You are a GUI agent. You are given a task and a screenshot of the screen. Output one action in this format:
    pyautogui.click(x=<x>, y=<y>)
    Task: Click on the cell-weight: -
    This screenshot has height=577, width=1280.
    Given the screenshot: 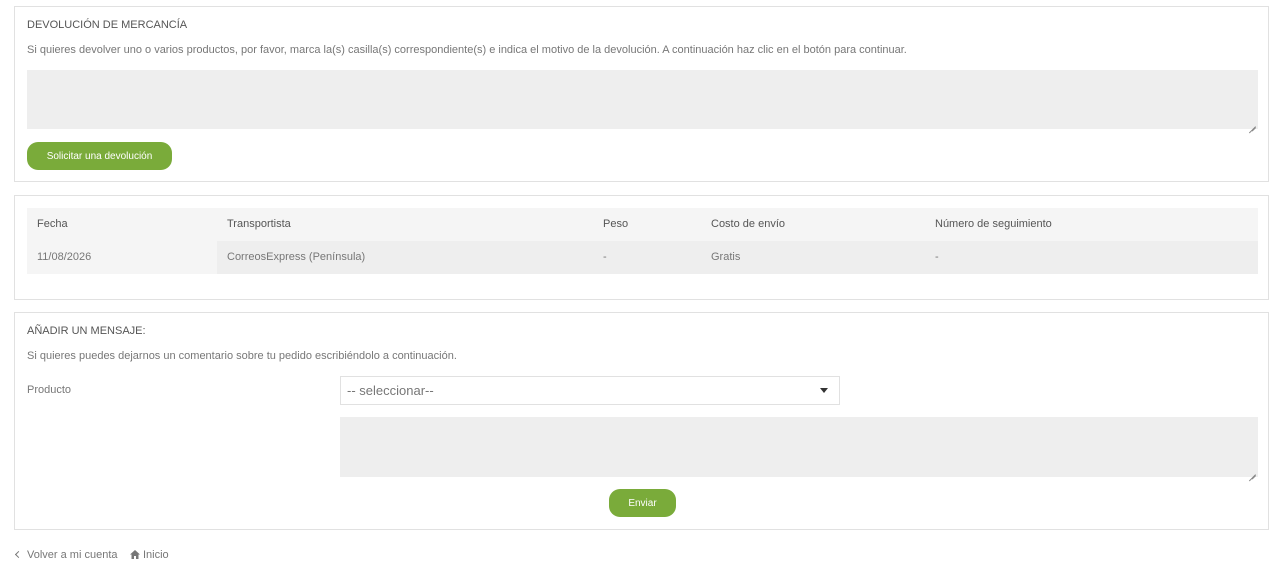 What is the action you would take?
    pyautogui.click(x=605, y=257)
    